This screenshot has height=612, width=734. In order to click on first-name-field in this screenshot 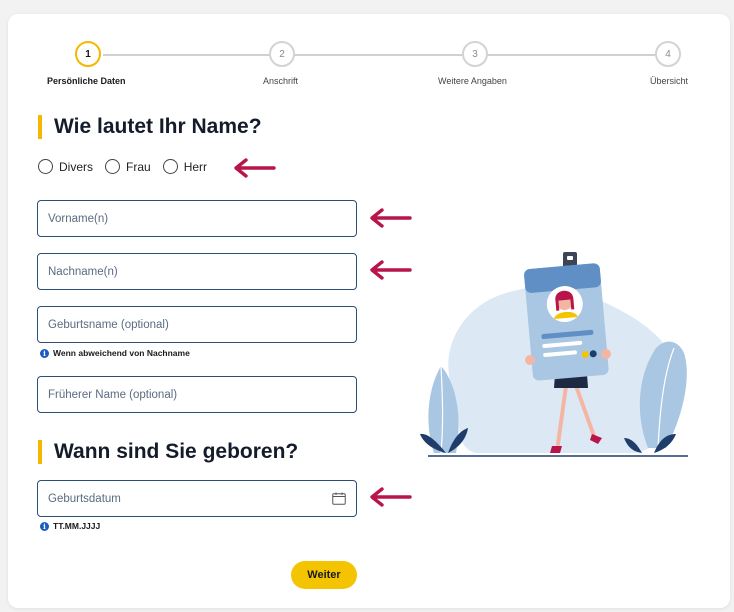, I will do `click(197, 218)`.